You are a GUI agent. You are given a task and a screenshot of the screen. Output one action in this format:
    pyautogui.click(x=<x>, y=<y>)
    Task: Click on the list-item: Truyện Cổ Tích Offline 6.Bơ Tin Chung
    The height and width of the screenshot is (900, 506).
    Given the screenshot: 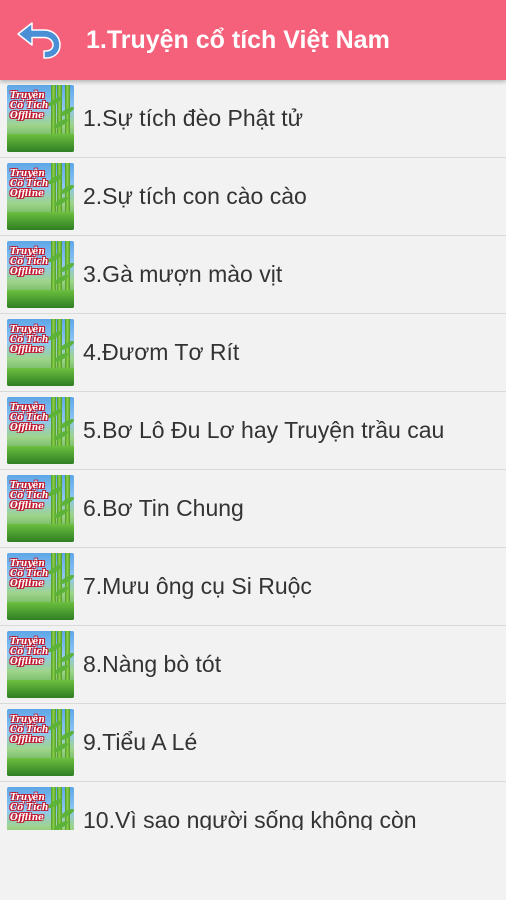 What is the action you would take?
    pyautogui.click(x=253, y=509)
    